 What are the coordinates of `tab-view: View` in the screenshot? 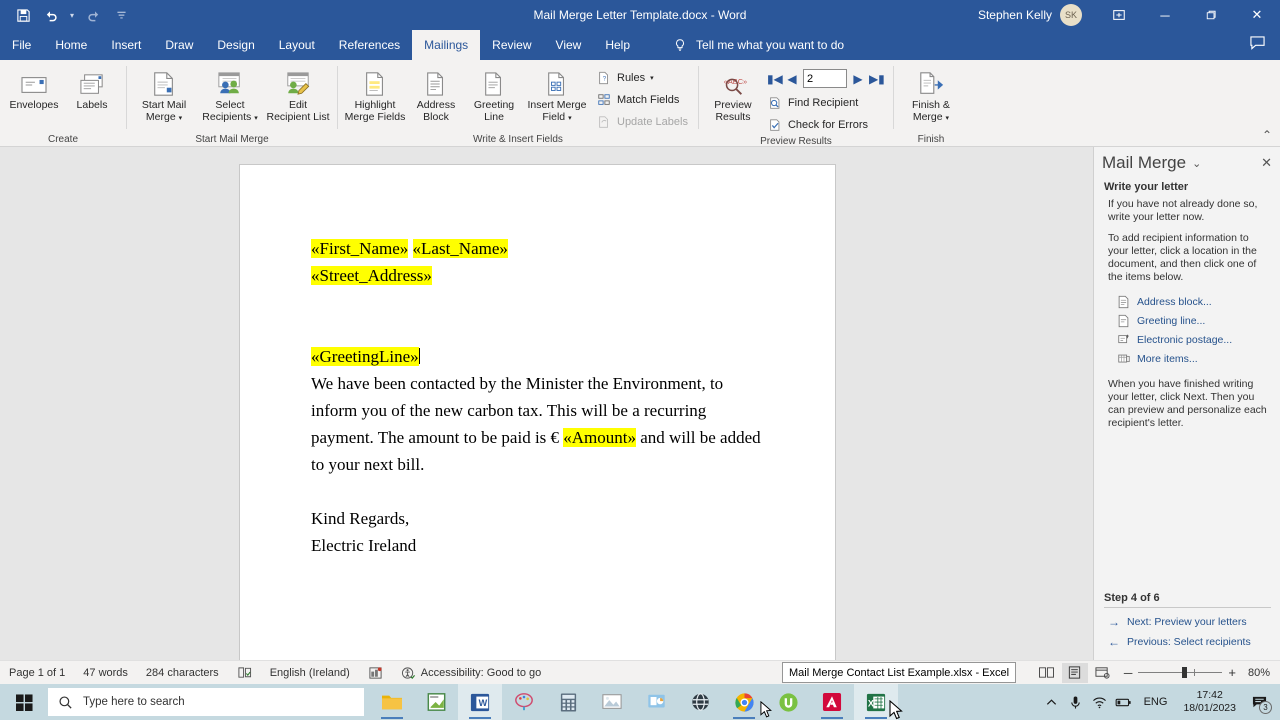 It's located at (569, 45).